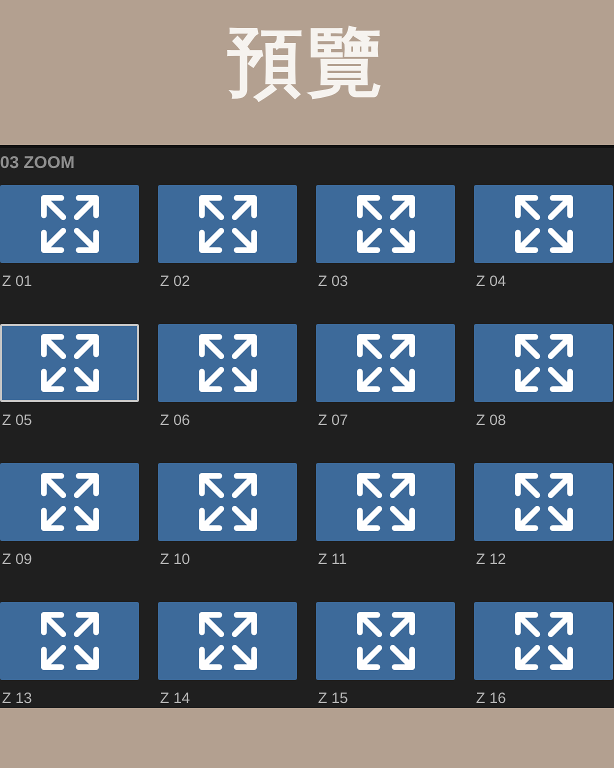 This screenshot has width=614, height=768. I want to click on preset-label: Z 13, so click(16, 699).